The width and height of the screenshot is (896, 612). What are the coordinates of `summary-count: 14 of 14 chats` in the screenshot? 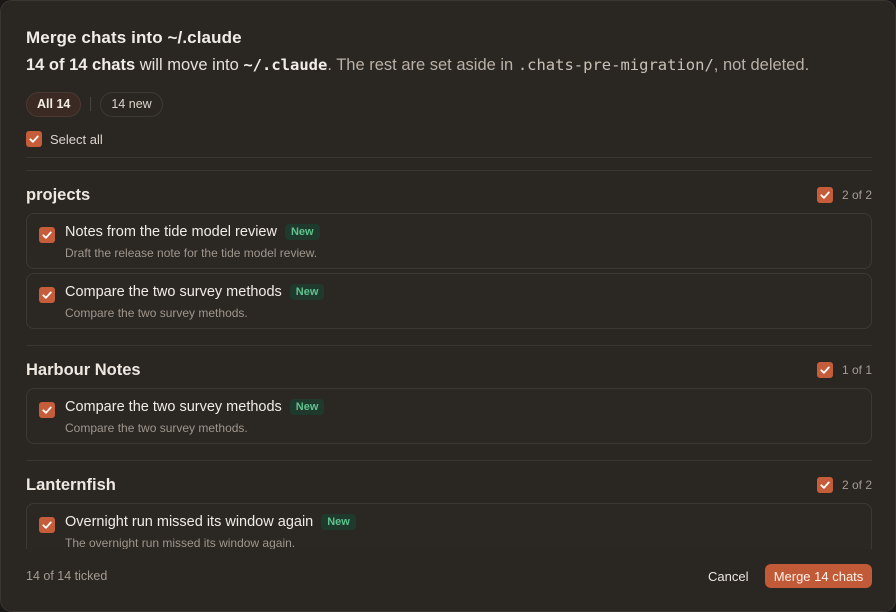 It's located at (81, 65).